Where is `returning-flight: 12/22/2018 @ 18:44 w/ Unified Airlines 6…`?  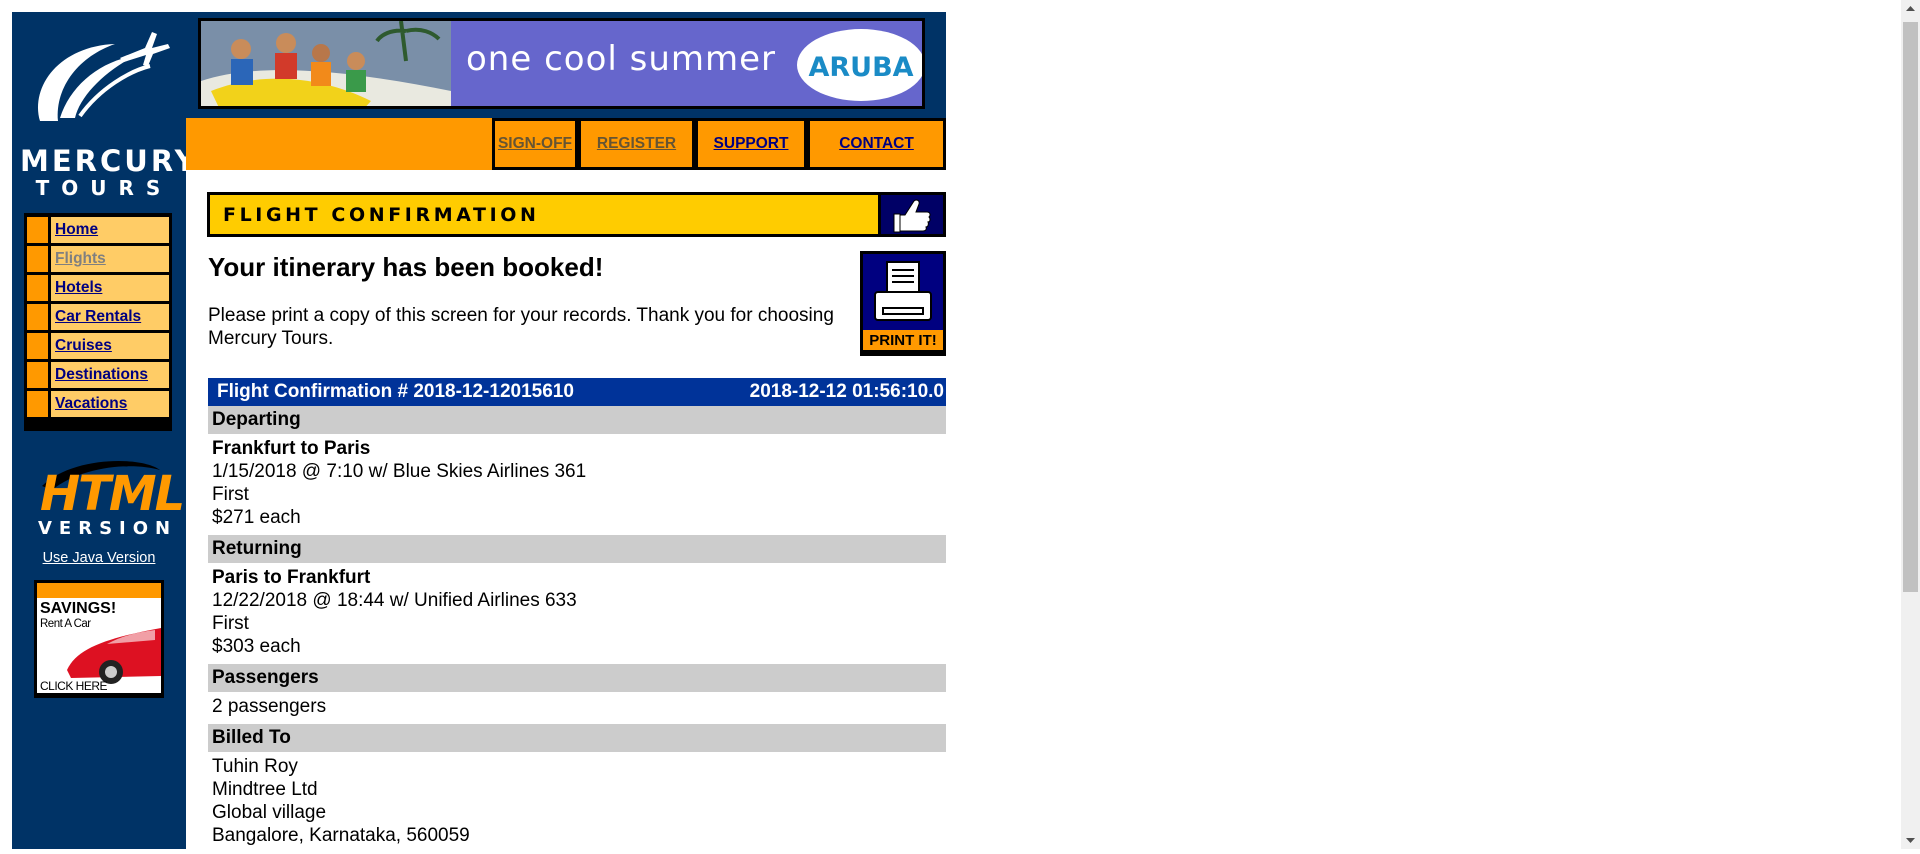
returning-flight: 12/22/2018 @ 18:44 w/ Unified Airlines 6… is located at coordinates (394, 600).